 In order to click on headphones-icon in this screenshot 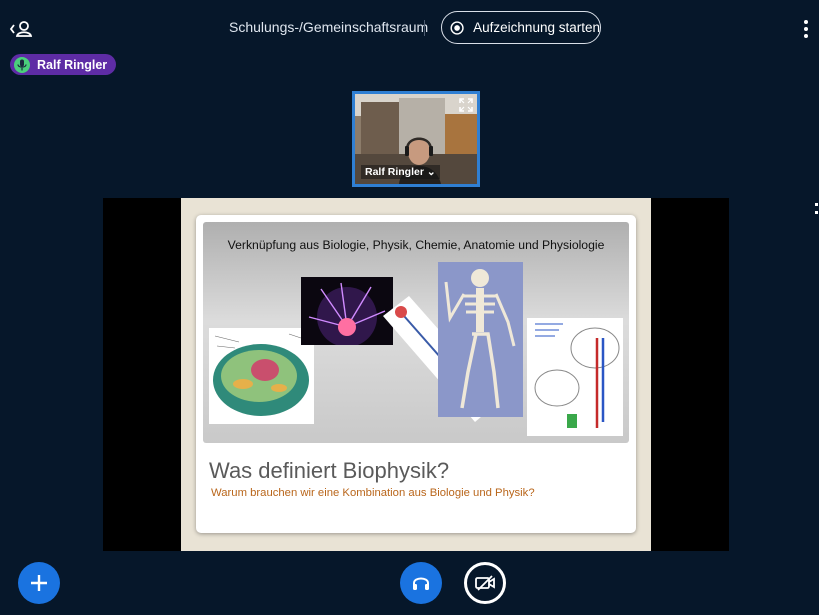, I will do `click(421, 583)`.